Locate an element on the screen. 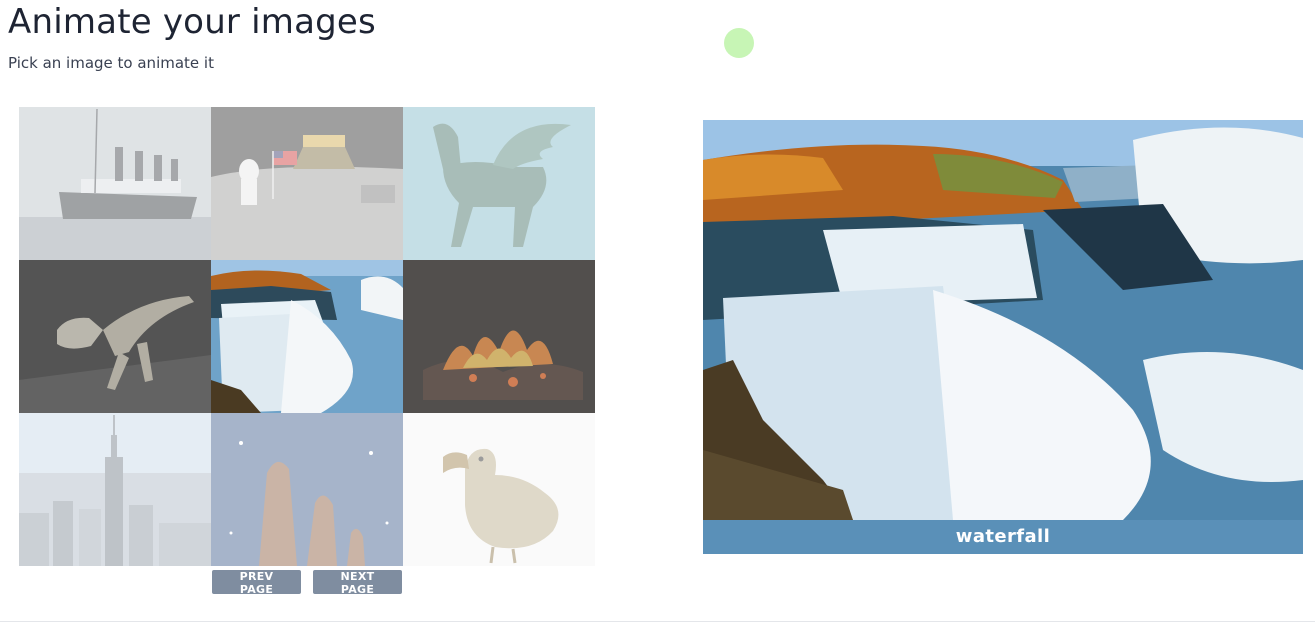 This screenshot has height=623, width=1315. waterfall-image is located at coordinates (307, 336).